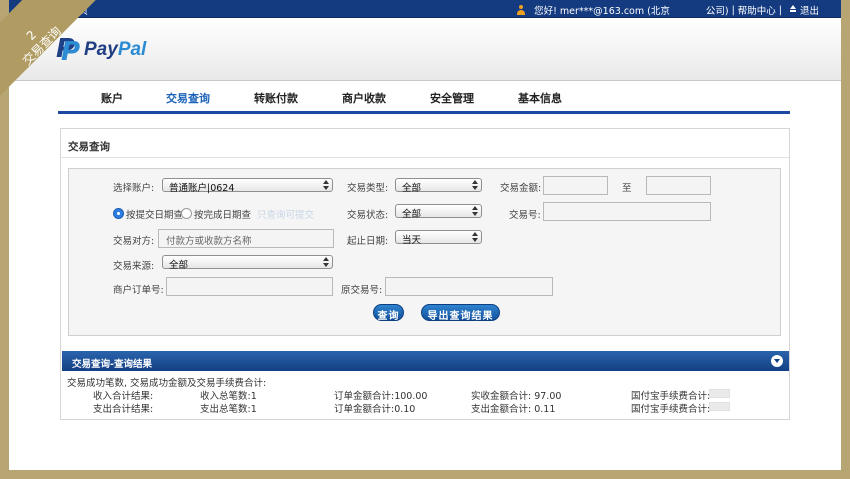  What do you see at coordinates (286, 215) in the screenshot?
I see `faint-hint: 只查询可提交` at bounding box center [286, 215].